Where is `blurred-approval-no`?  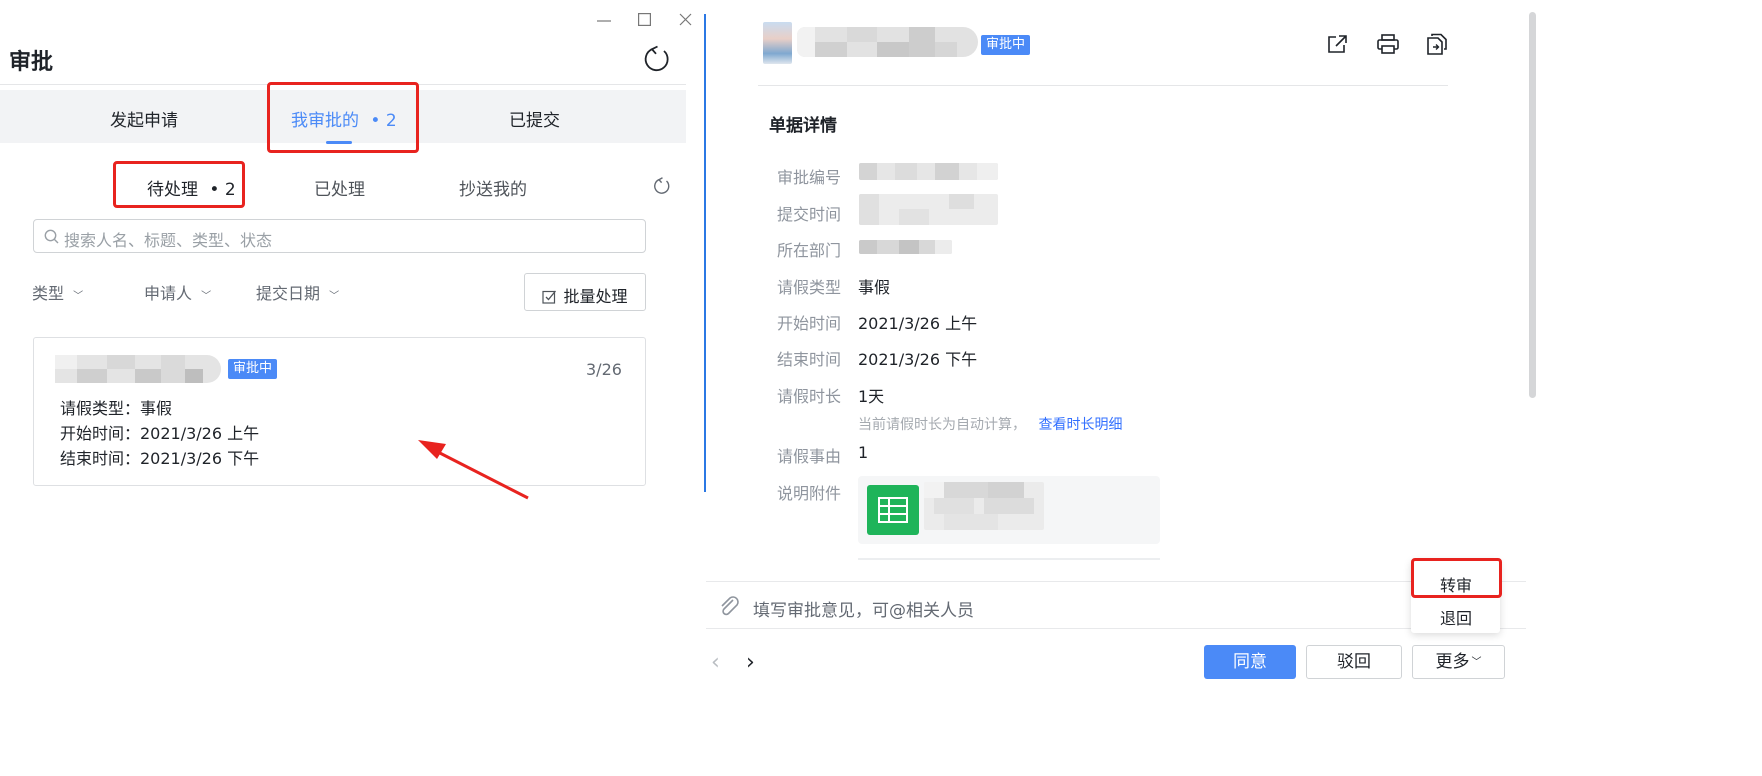
blurred-approval-no is located at coordinates (928, 171).